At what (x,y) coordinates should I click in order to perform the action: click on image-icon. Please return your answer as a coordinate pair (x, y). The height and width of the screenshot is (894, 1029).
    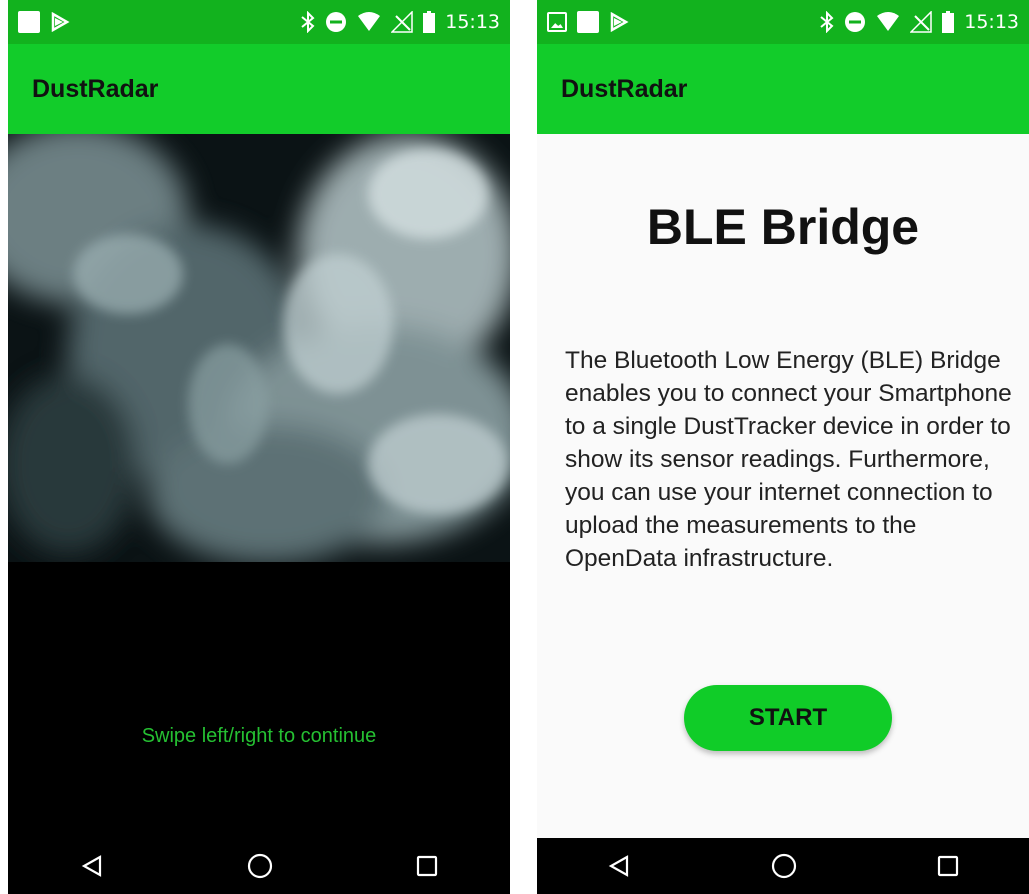
    Looking at the image, I should click on (557, 22).